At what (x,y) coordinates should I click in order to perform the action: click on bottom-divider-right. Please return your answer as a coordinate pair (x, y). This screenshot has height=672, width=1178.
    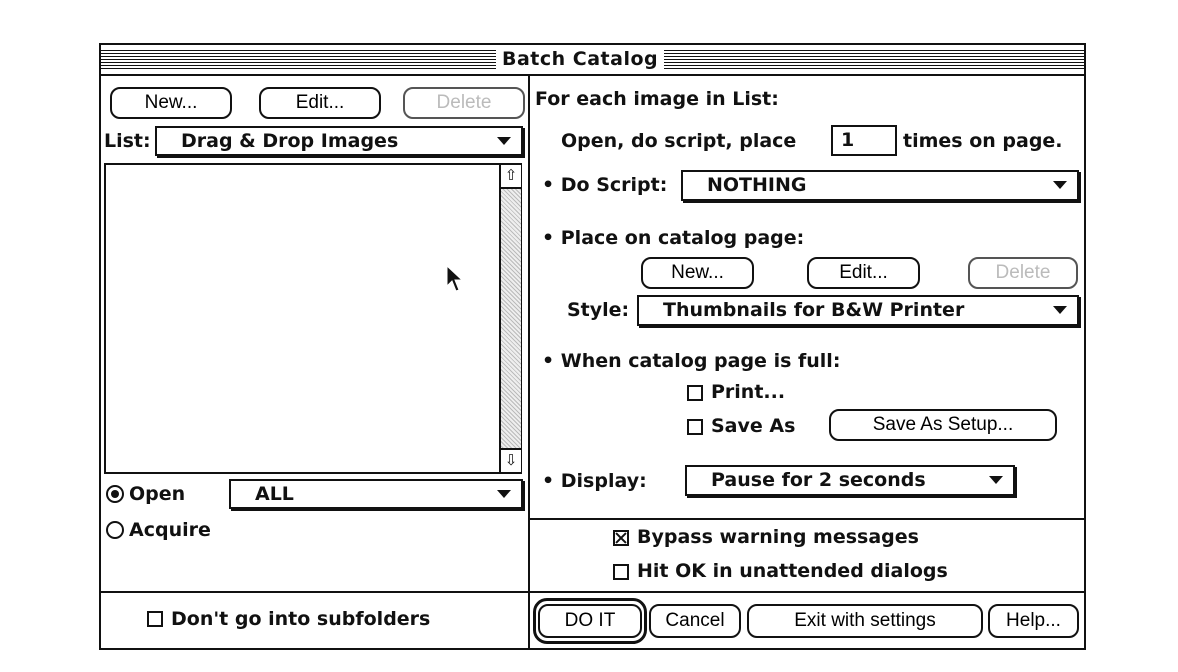
    Looking at the image, I should click on (807, 592).